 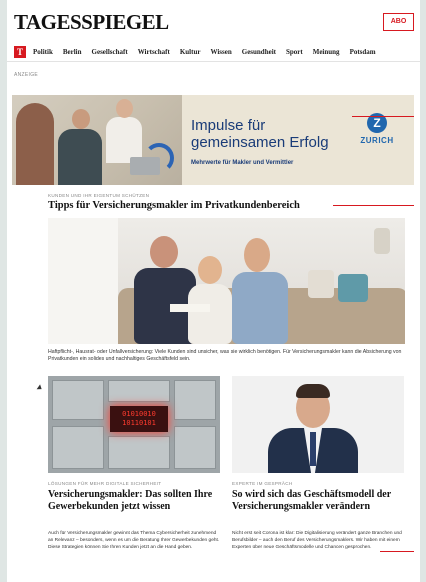 I want to click on banner-person-right-head, so click(x=124, y=108).